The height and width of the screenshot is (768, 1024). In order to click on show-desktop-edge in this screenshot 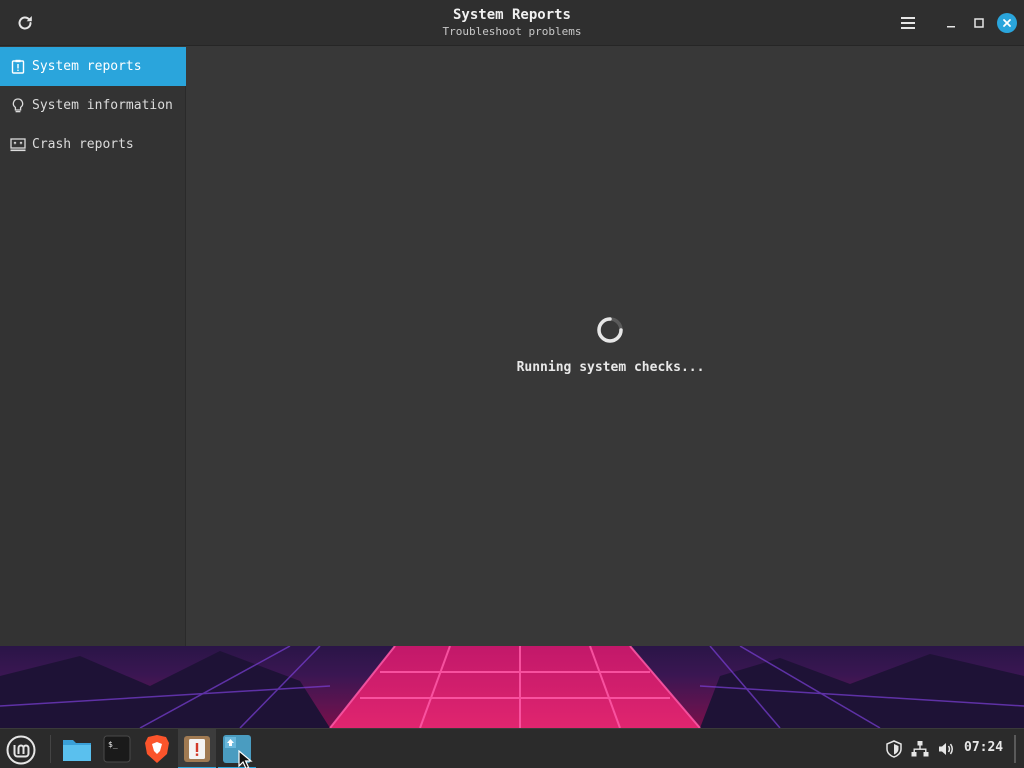, I will do `click(1015, 749)`.